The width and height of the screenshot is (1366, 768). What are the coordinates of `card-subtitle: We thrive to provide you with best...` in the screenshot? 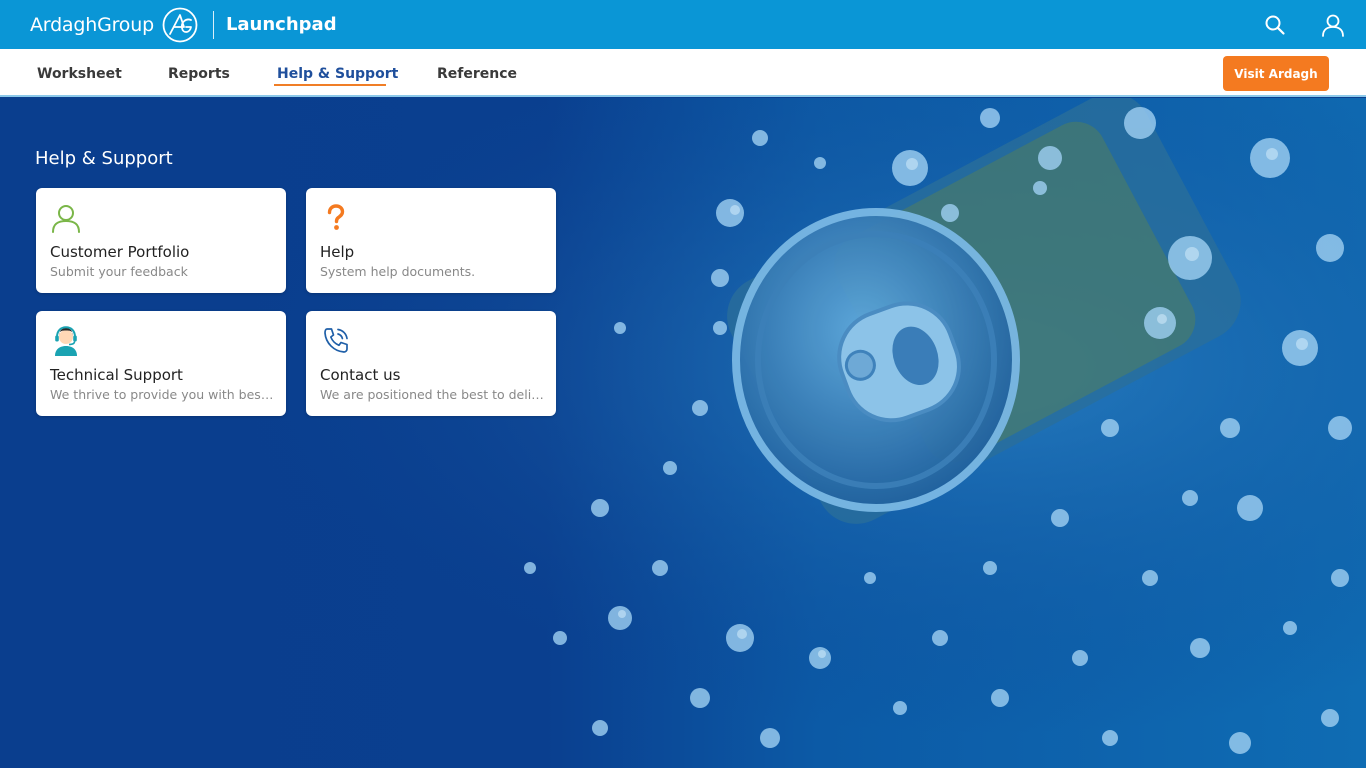 It's located at (163, 394).